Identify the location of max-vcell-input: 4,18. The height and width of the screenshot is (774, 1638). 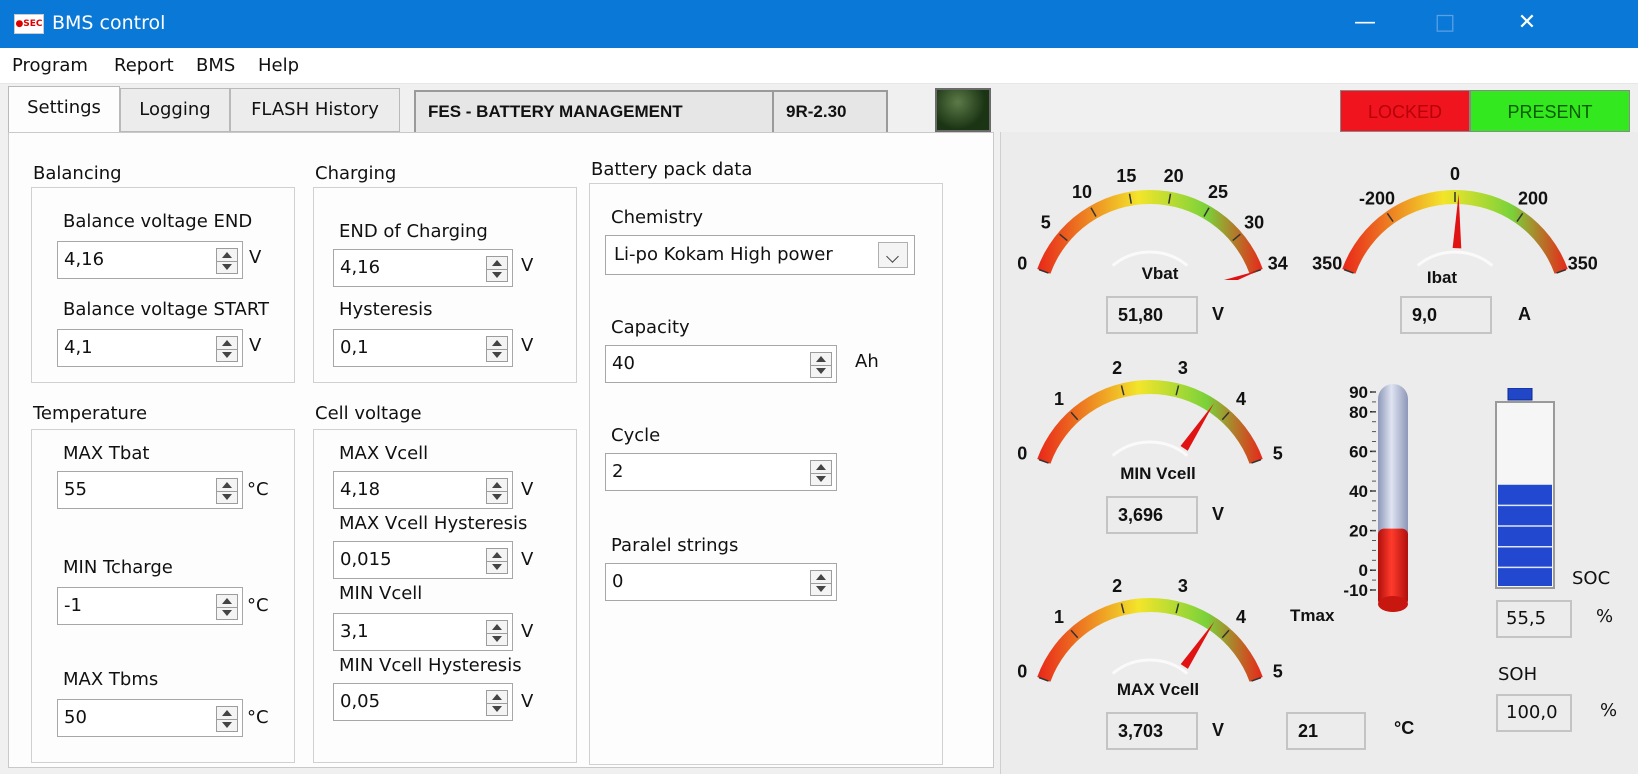
(423, 490).